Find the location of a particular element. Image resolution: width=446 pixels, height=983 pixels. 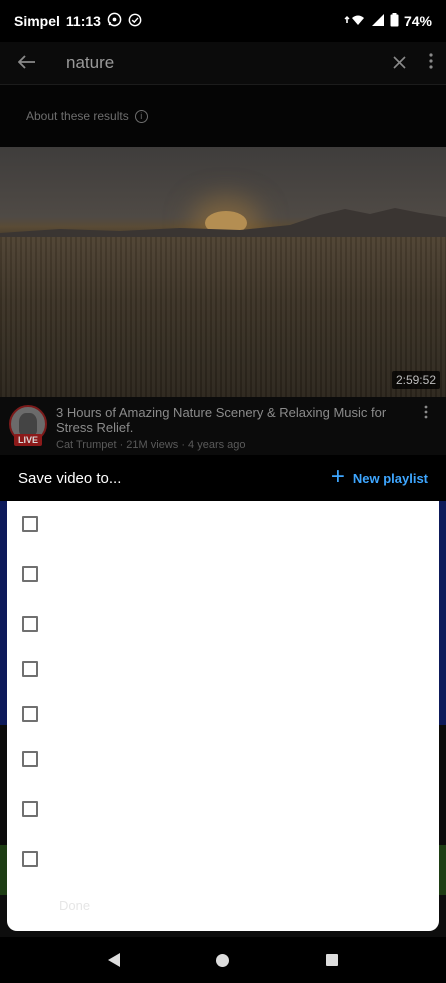

nav-home-icon is located at coordinates (223, 960).